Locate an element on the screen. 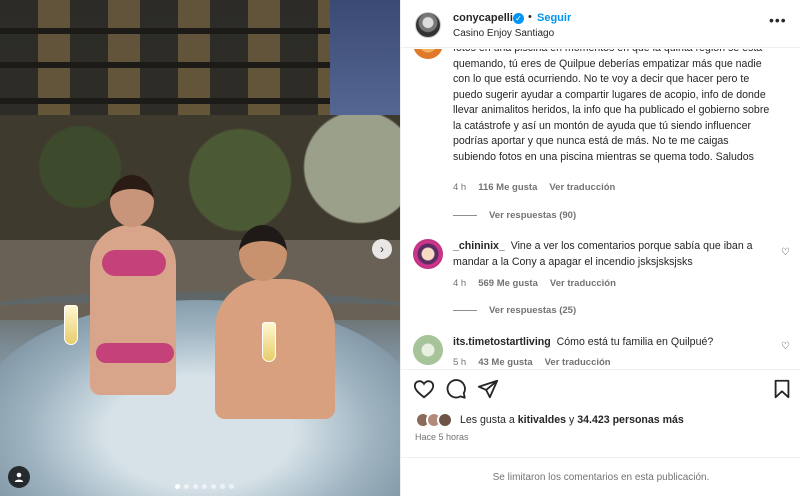  comment-username: _chininix_ is located at coordinates (479, 246).